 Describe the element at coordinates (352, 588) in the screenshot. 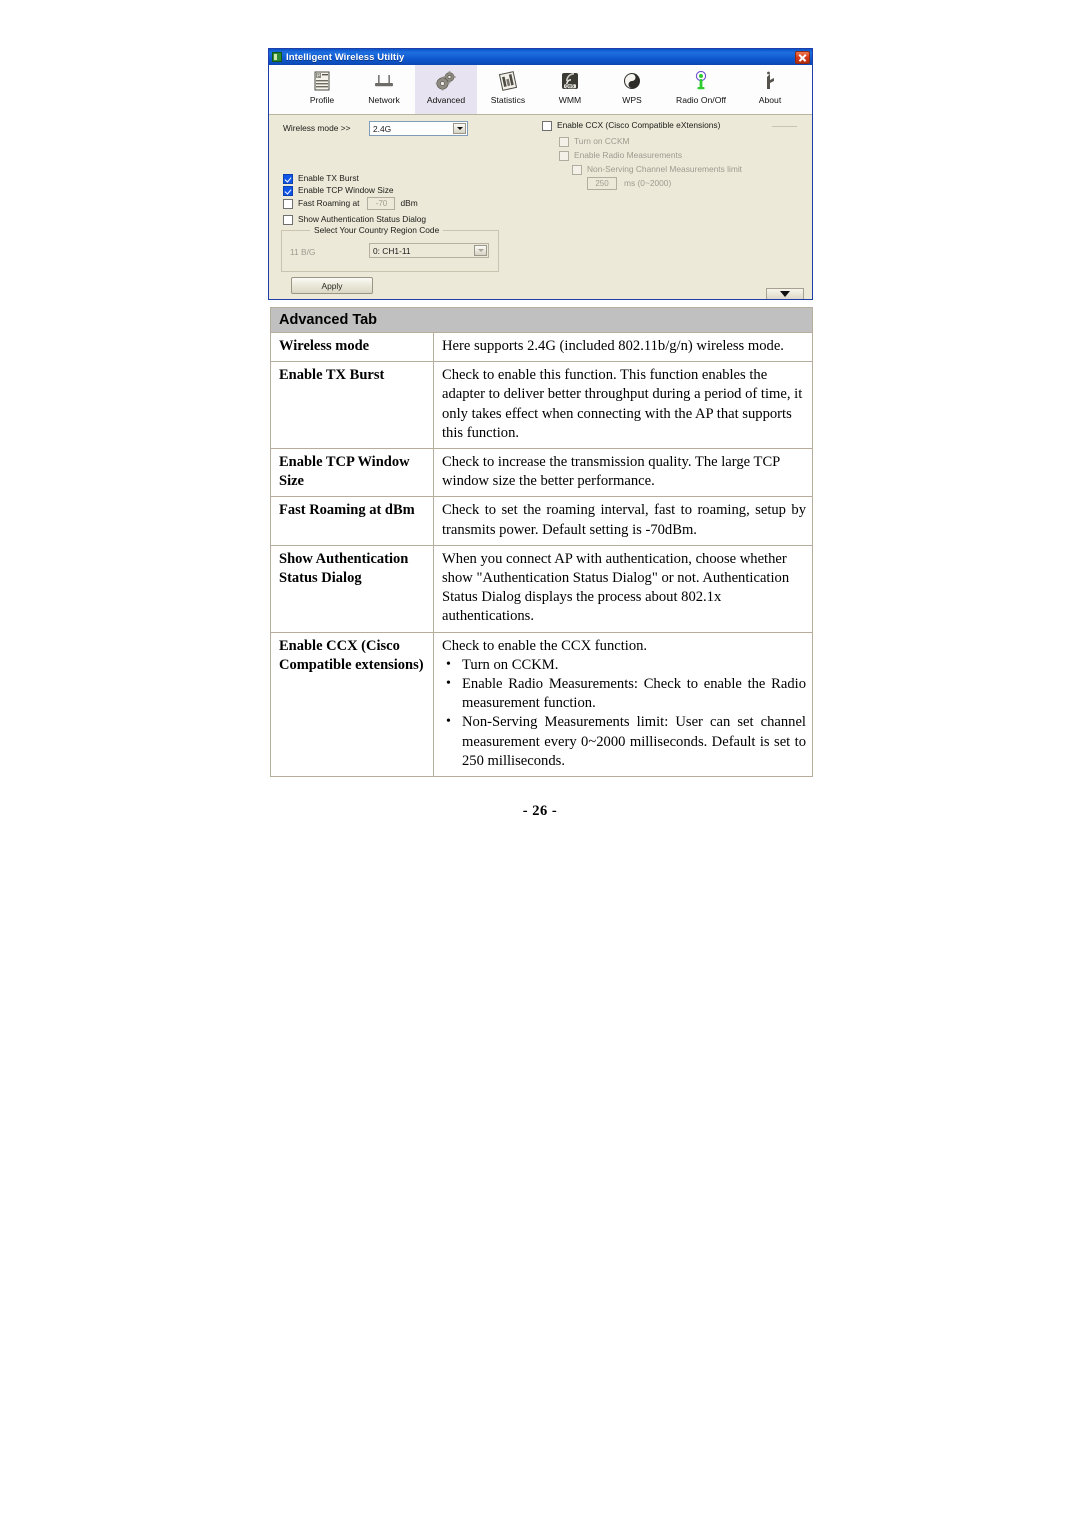

I see `term-show-auth-status-dialog: Show Authentication Status Dialog` at that location.